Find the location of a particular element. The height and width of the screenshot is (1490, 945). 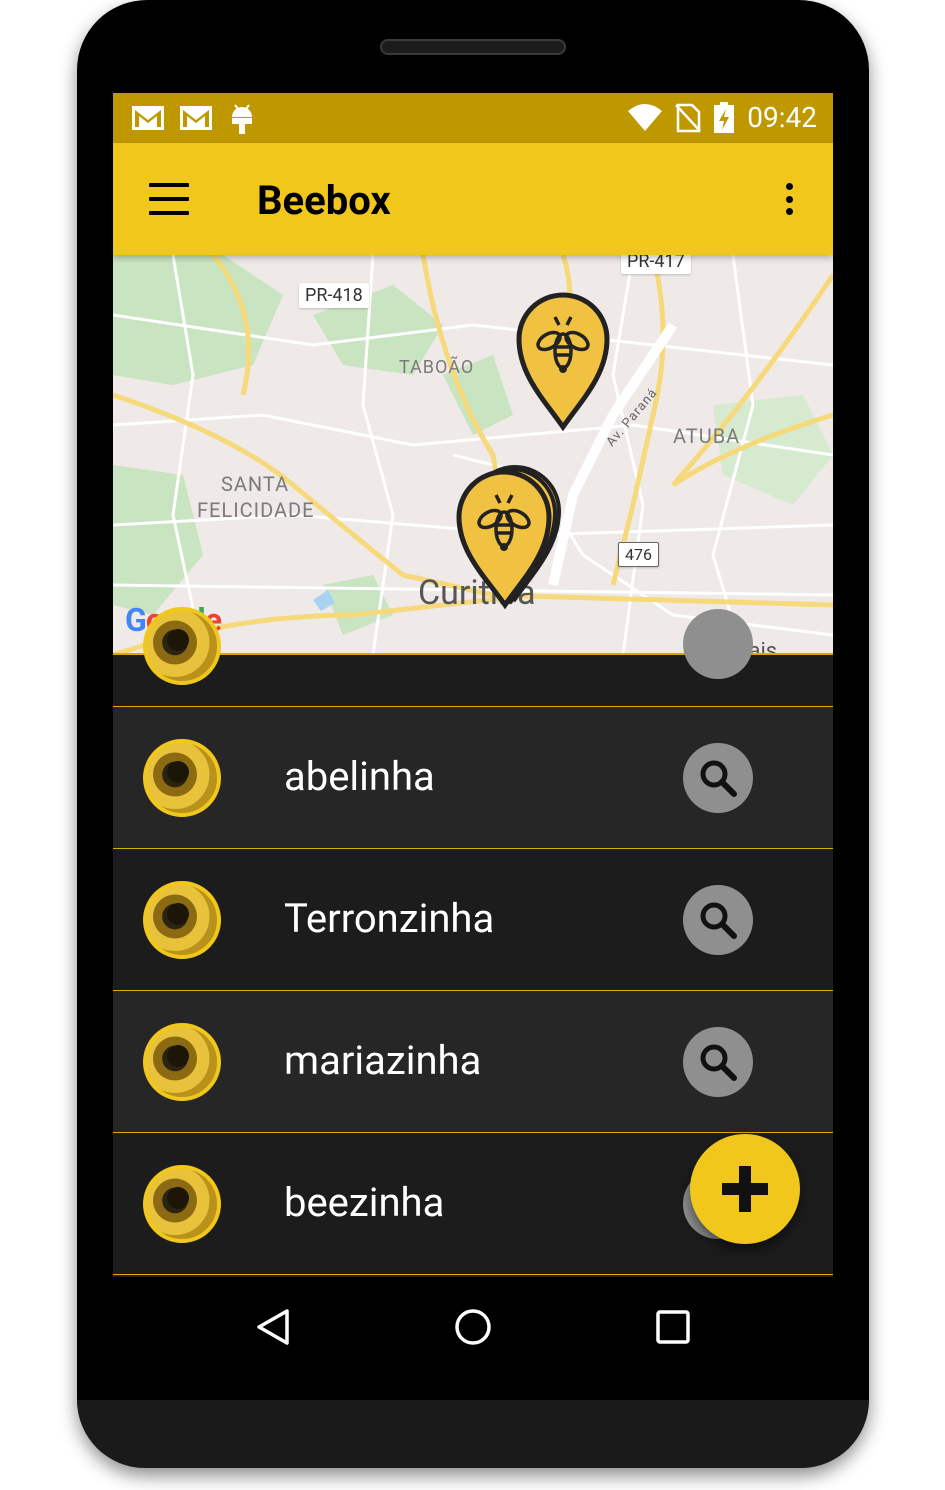

list-item: Terronzinha is located at coordinates (473, 920).